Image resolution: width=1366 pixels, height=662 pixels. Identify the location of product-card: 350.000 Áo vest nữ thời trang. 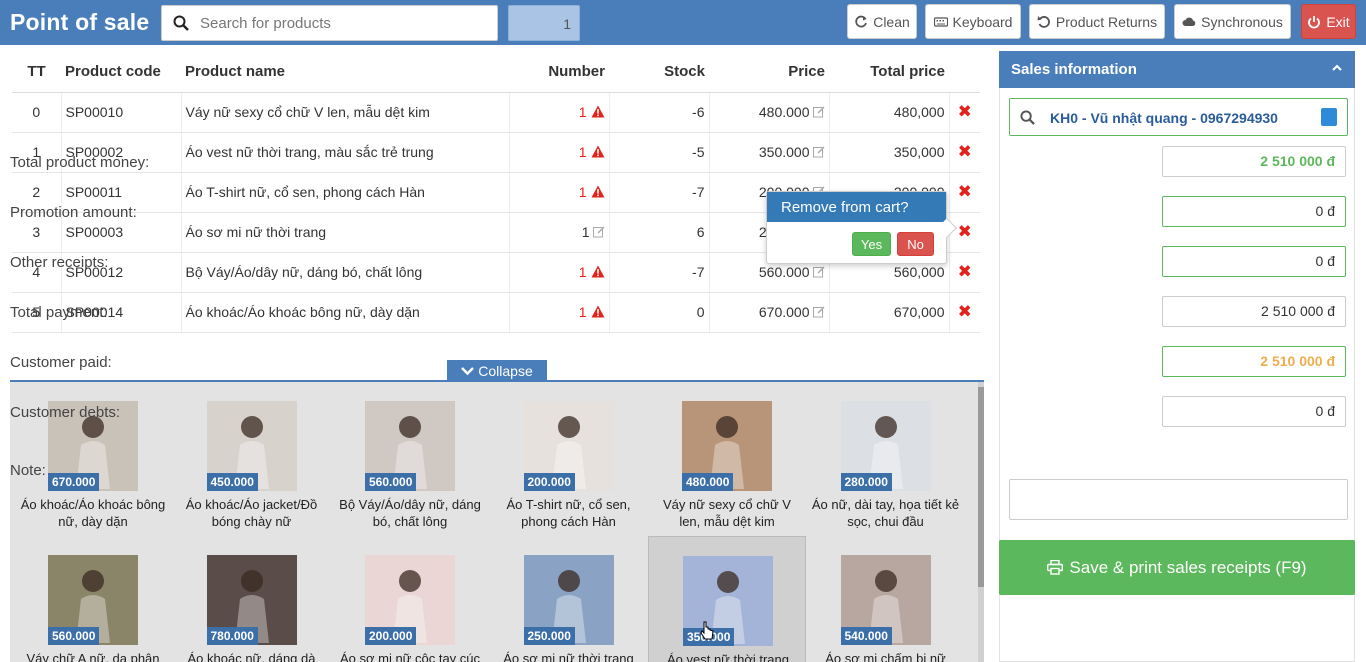
(727, 599).